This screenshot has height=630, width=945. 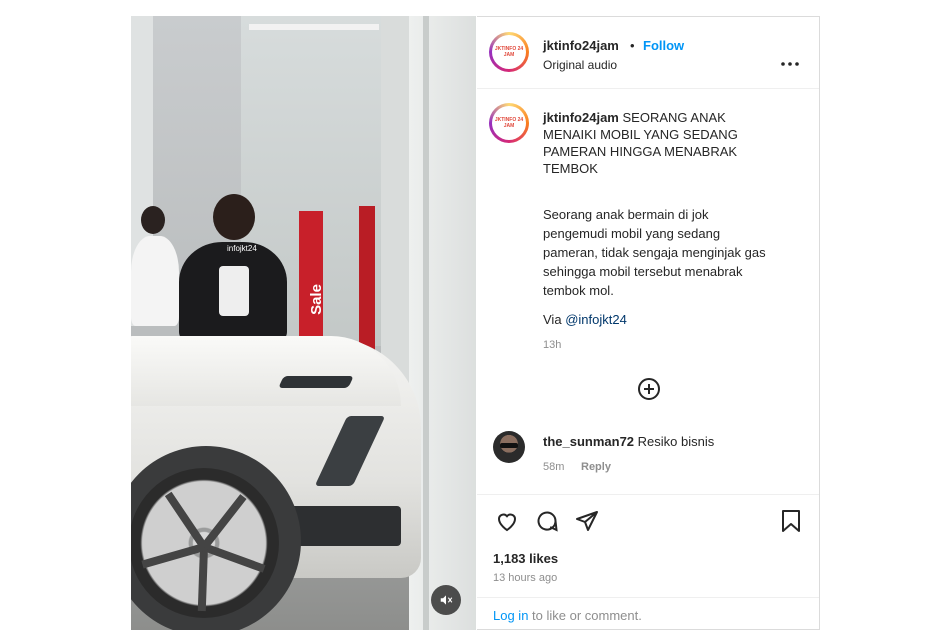 I want to click on more-dots, so click(x=790, y=64).